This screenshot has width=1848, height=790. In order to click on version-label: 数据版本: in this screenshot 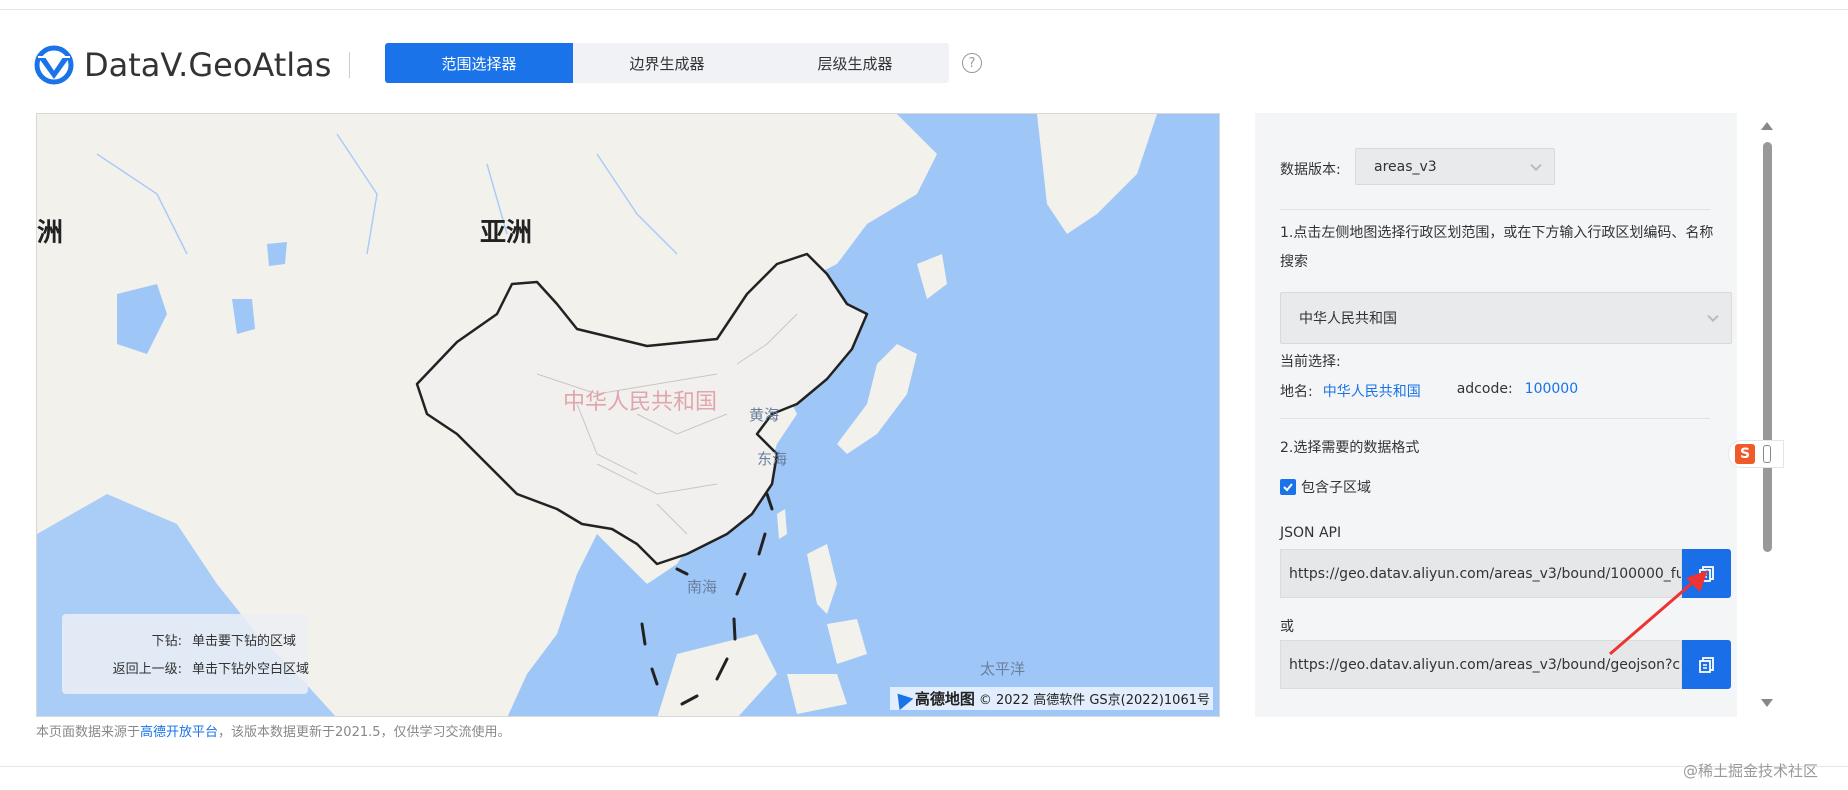, I will do `click(1310, 170)`.